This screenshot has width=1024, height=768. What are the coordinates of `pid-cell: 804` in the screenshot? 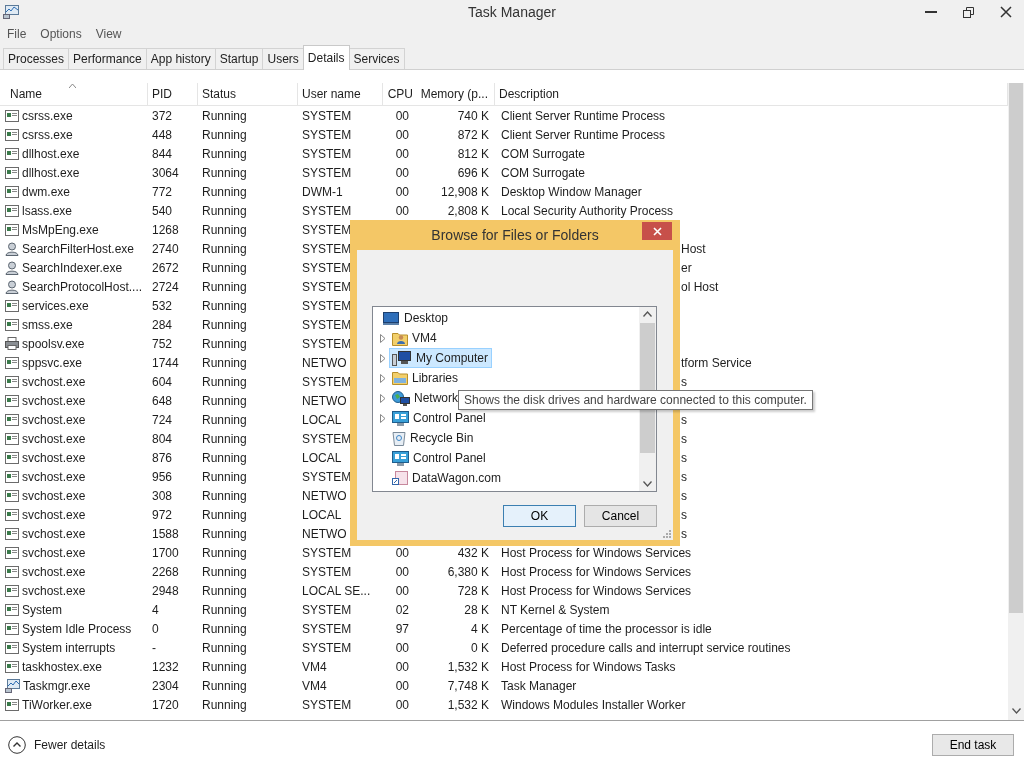 It's located at (162, 438).